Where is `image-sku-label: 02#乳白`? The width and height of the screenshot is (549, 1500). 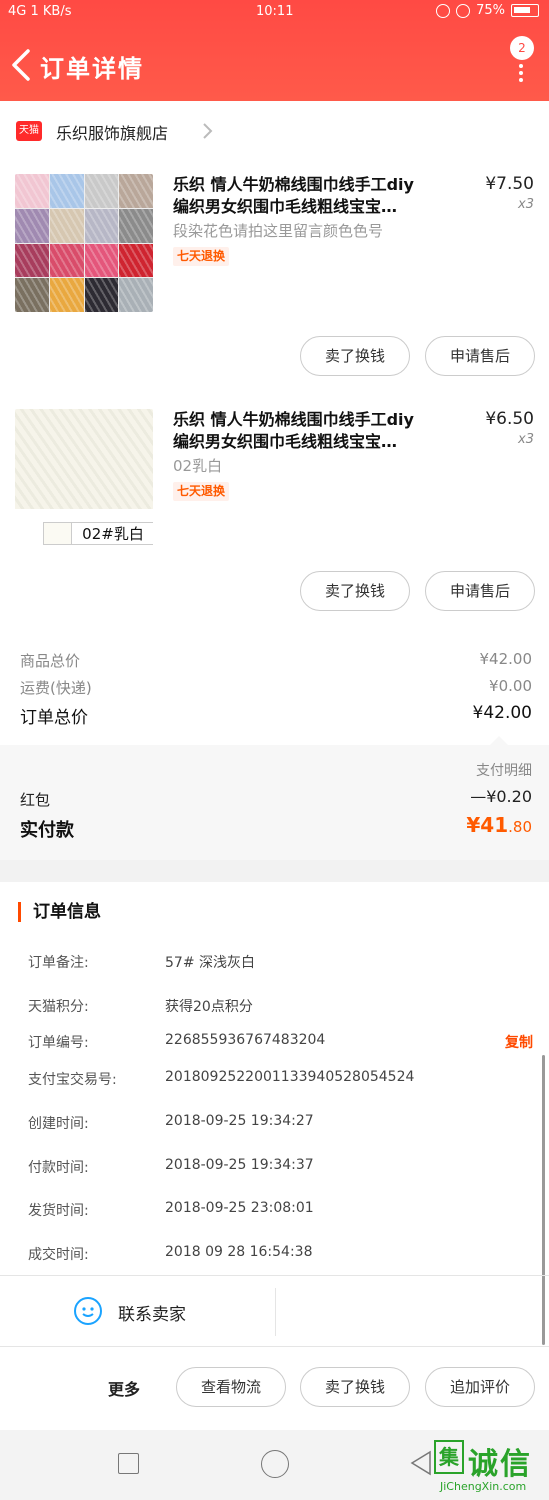 image-sku-label: 02#乳白 is located at coordinates (98, 533).